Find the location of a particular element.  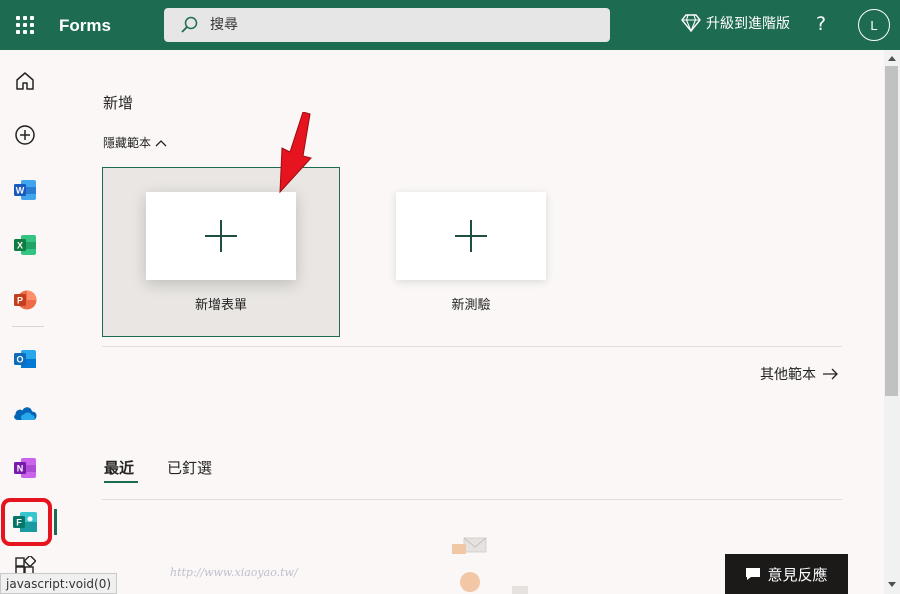

tab-recent: 最近 is located at coordinates (119, 467).